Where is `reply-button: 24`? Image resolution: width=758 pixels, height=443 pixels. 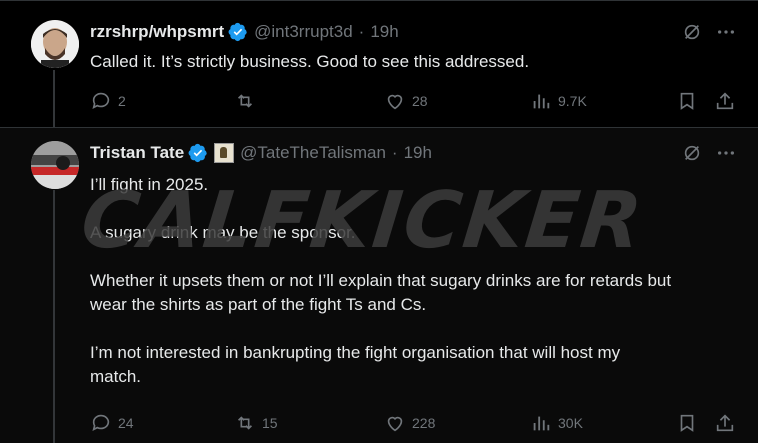 reply-button: 24 is located at coordinates (112, 423).